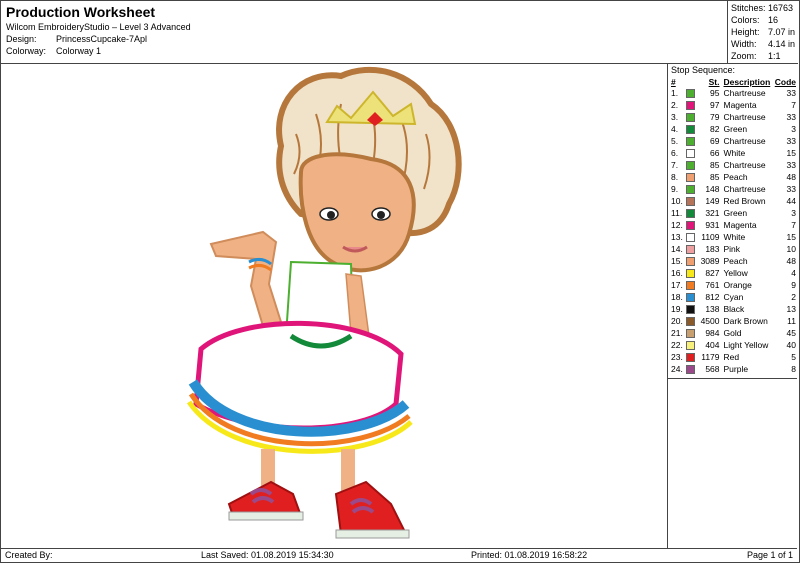 The image size is (800, 563). I want to click on row-stitches: 827, so click(712, 273).